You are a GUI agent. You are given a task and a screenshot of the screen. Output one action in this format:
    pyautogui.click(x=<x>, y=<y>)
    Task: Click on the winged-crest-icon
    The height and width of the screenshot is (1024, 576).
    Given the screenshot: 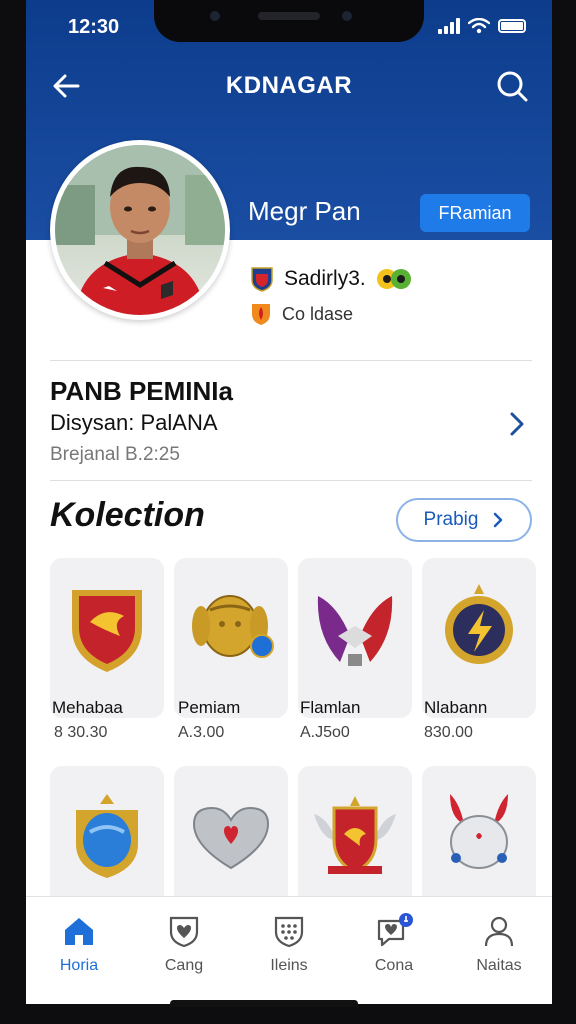 What is the action you would take?
    pyautogui.click(x=355, y=631)
    